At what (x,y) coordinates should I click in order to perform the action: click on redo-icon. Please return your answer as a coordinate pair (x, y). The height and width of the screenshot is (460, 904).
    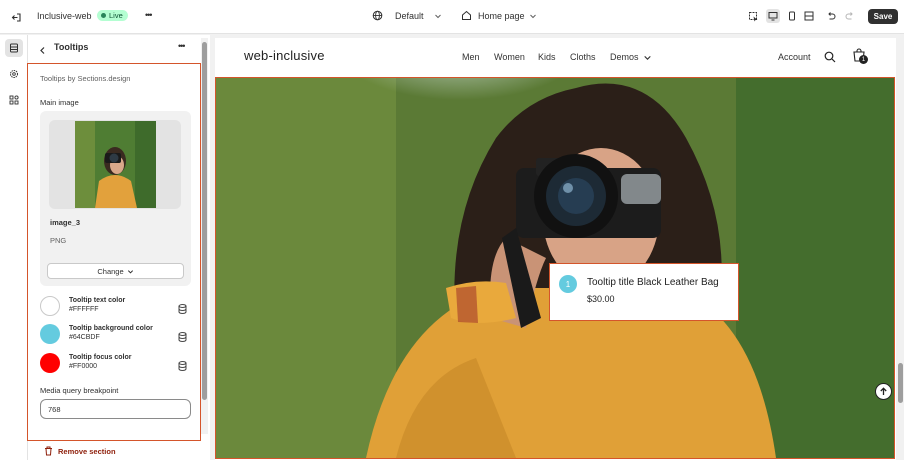
    Looking at the image, I should click on (850, 16).